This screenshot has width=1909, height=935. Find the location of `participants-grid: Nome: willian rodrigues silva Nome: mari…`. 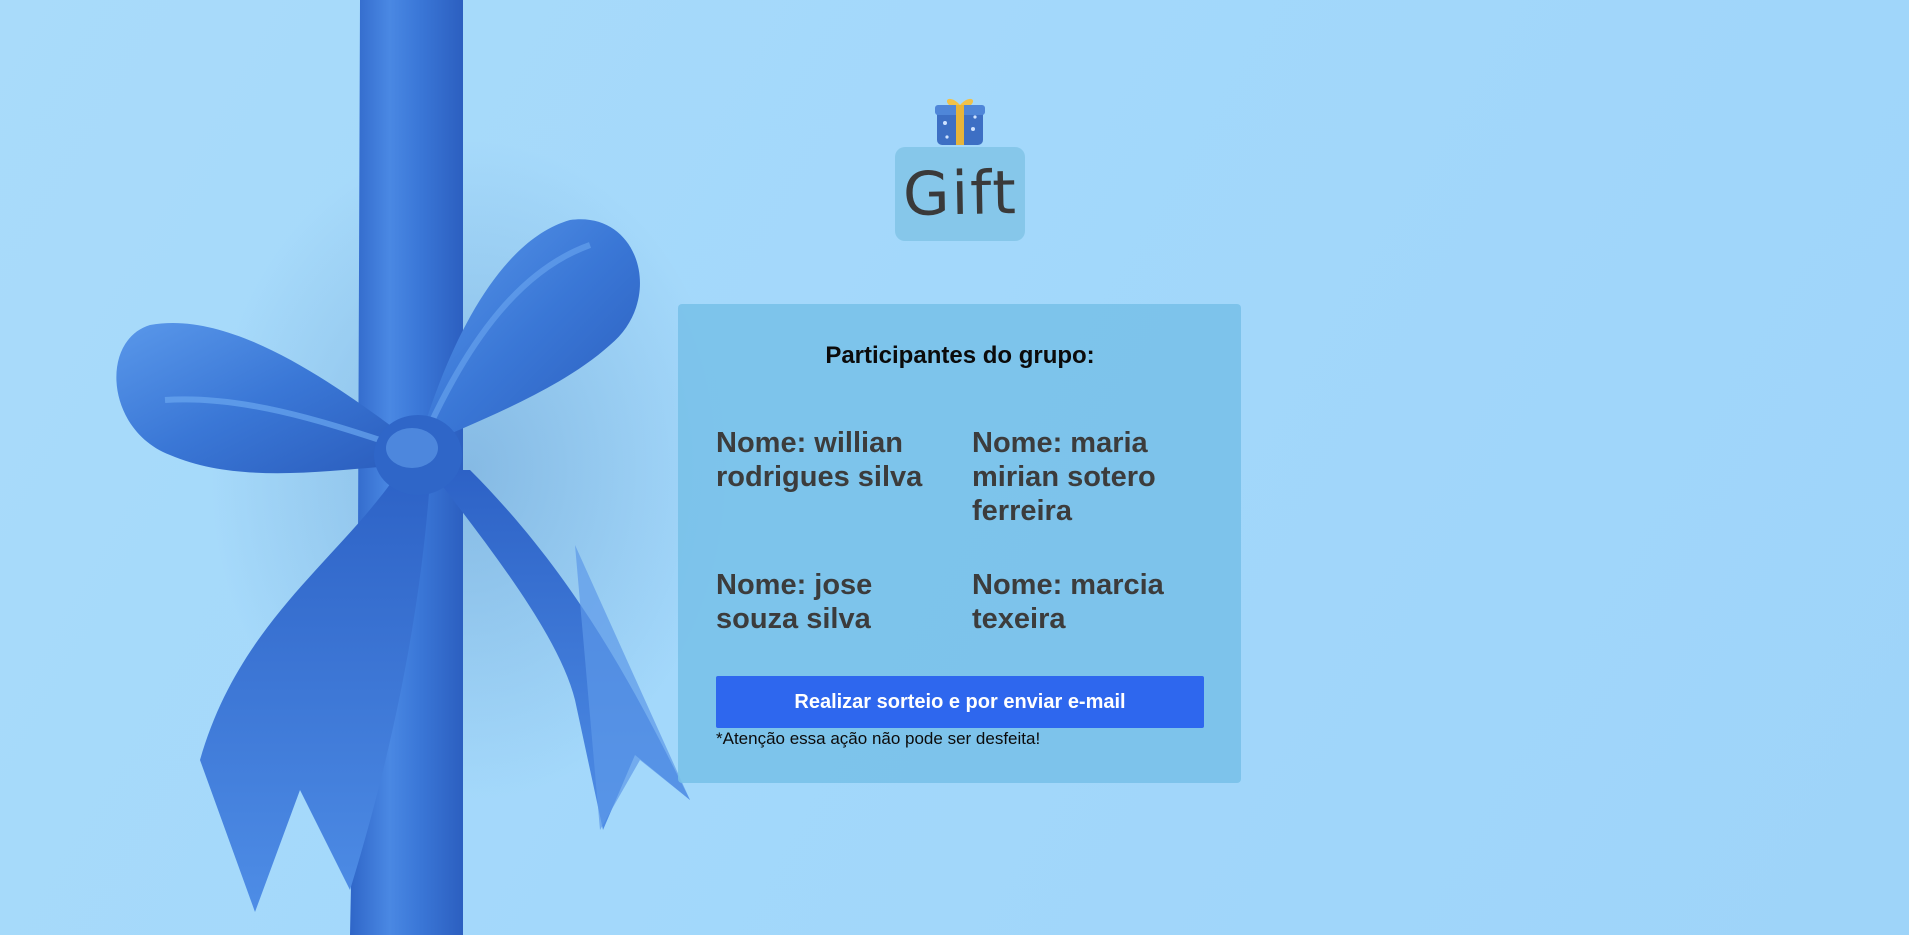

participants-grid: Nome: willian rodrigues silva Nome: mari… is located at coordinates (960, 531).